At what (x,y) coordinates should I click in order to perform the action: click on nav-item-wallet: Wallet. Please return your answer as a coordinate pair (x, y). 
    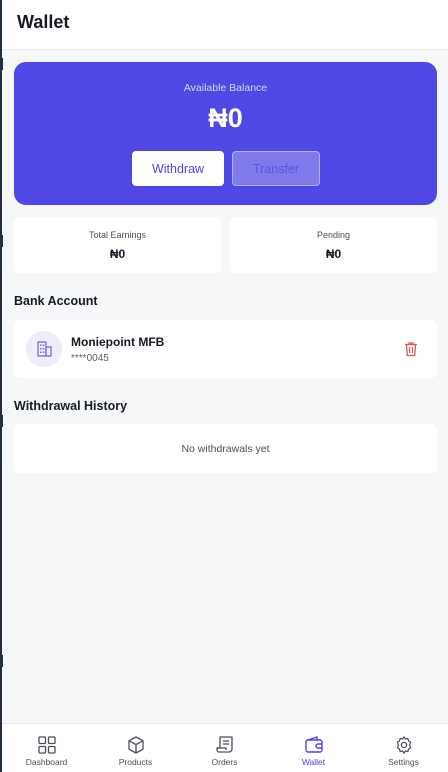
    Looking at the image, I should click on (313, 748).